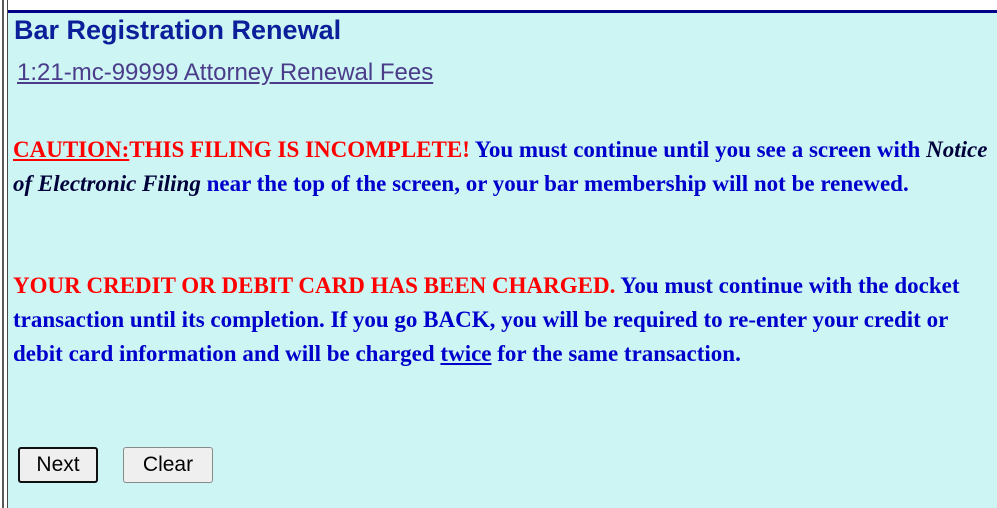 Image resolution: width=997 pixels, height=508 pixels. What do you see at coordinates (4, 254) in the screenshot?
I see `left-border` at bounding box center [4, 254].